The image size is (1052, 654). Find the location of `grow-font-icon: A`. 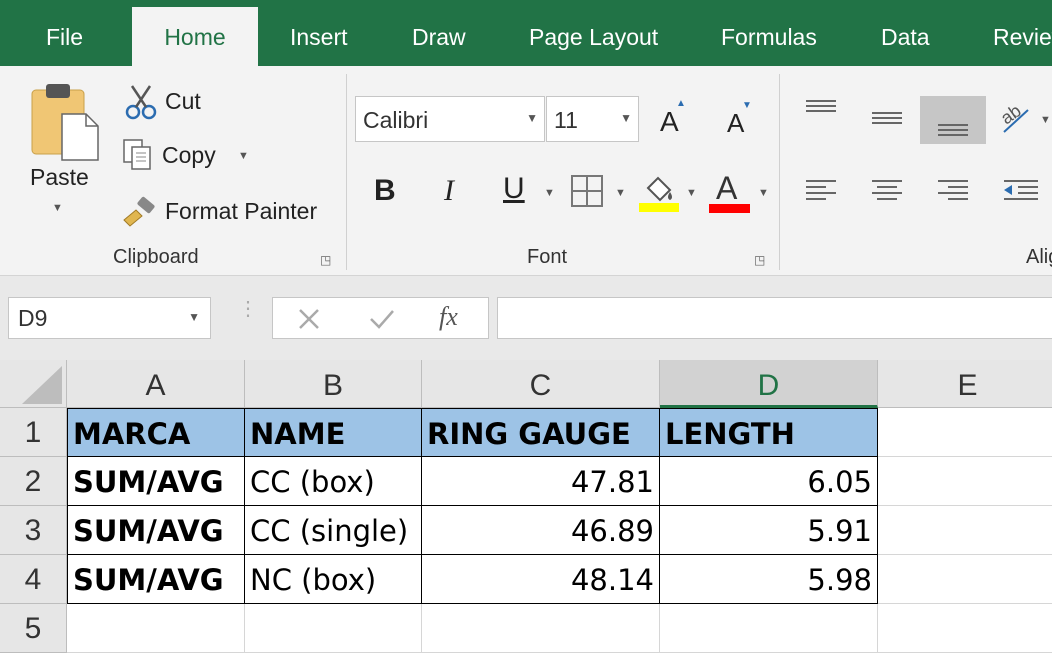

grow-font-icon: A is located at coordinates (669, 121).